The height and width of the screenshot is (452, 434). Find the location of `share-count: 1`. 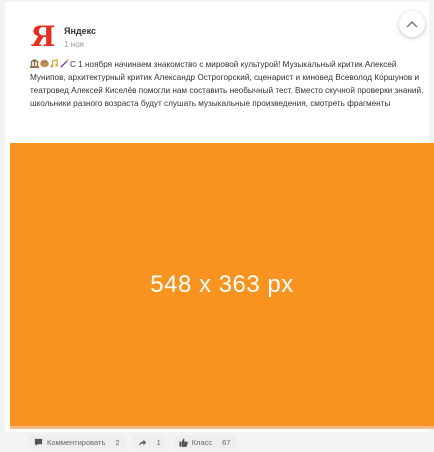

share-count: 1 is located at coordinates (158, 442).